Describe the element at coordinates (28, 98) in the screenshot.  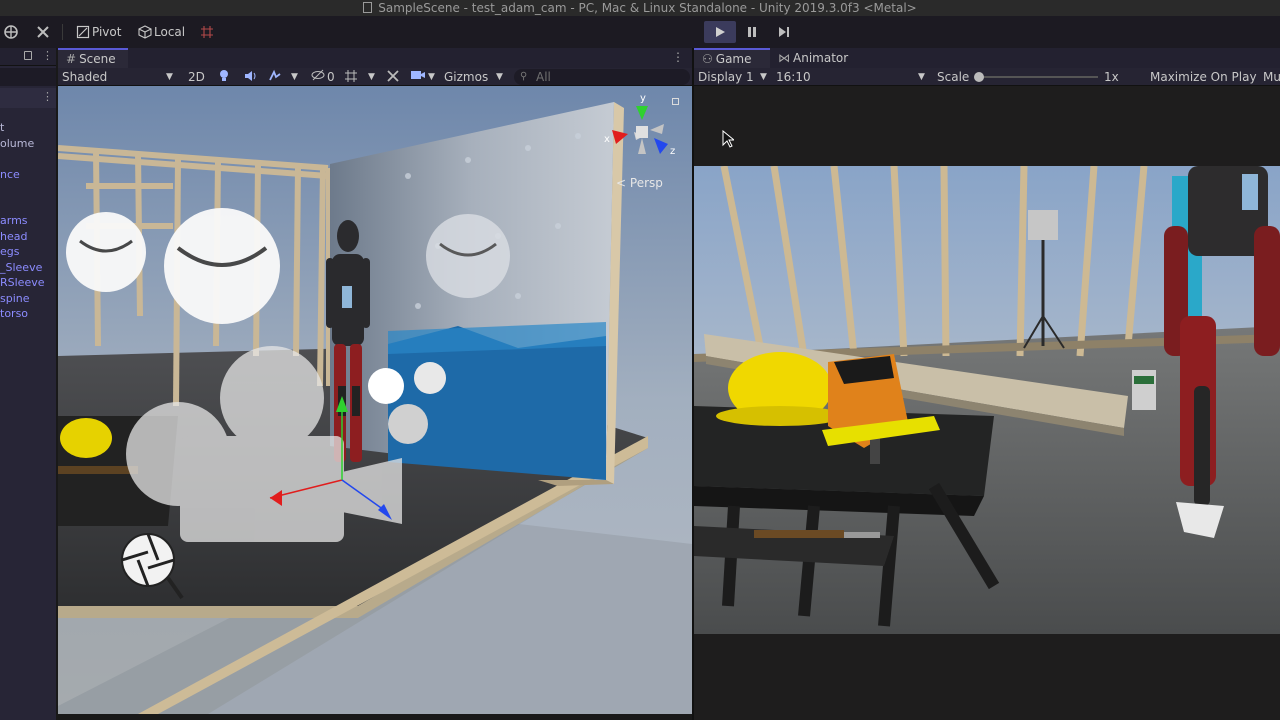
I see `hierarchy-scene-row: ⋮` at that location.